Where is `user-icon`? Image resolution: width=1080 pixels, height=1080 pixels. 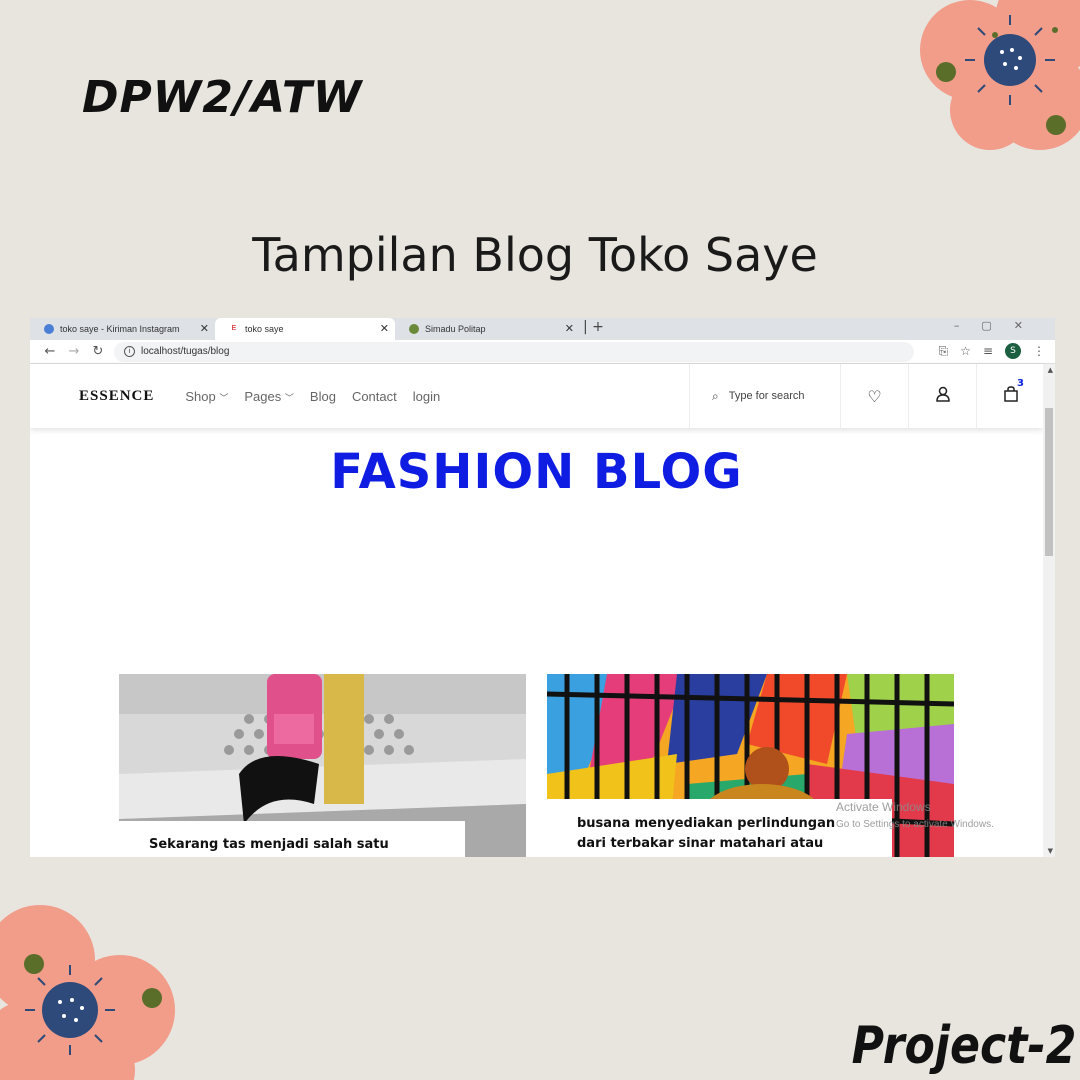 user-icon is located at coordinates (942, 396).